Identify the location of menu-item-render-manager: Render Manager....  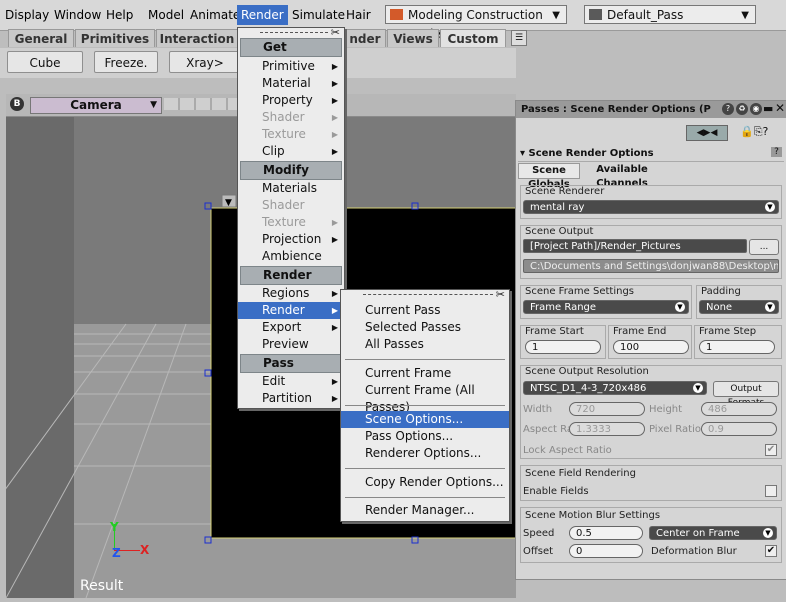
(425, 510).